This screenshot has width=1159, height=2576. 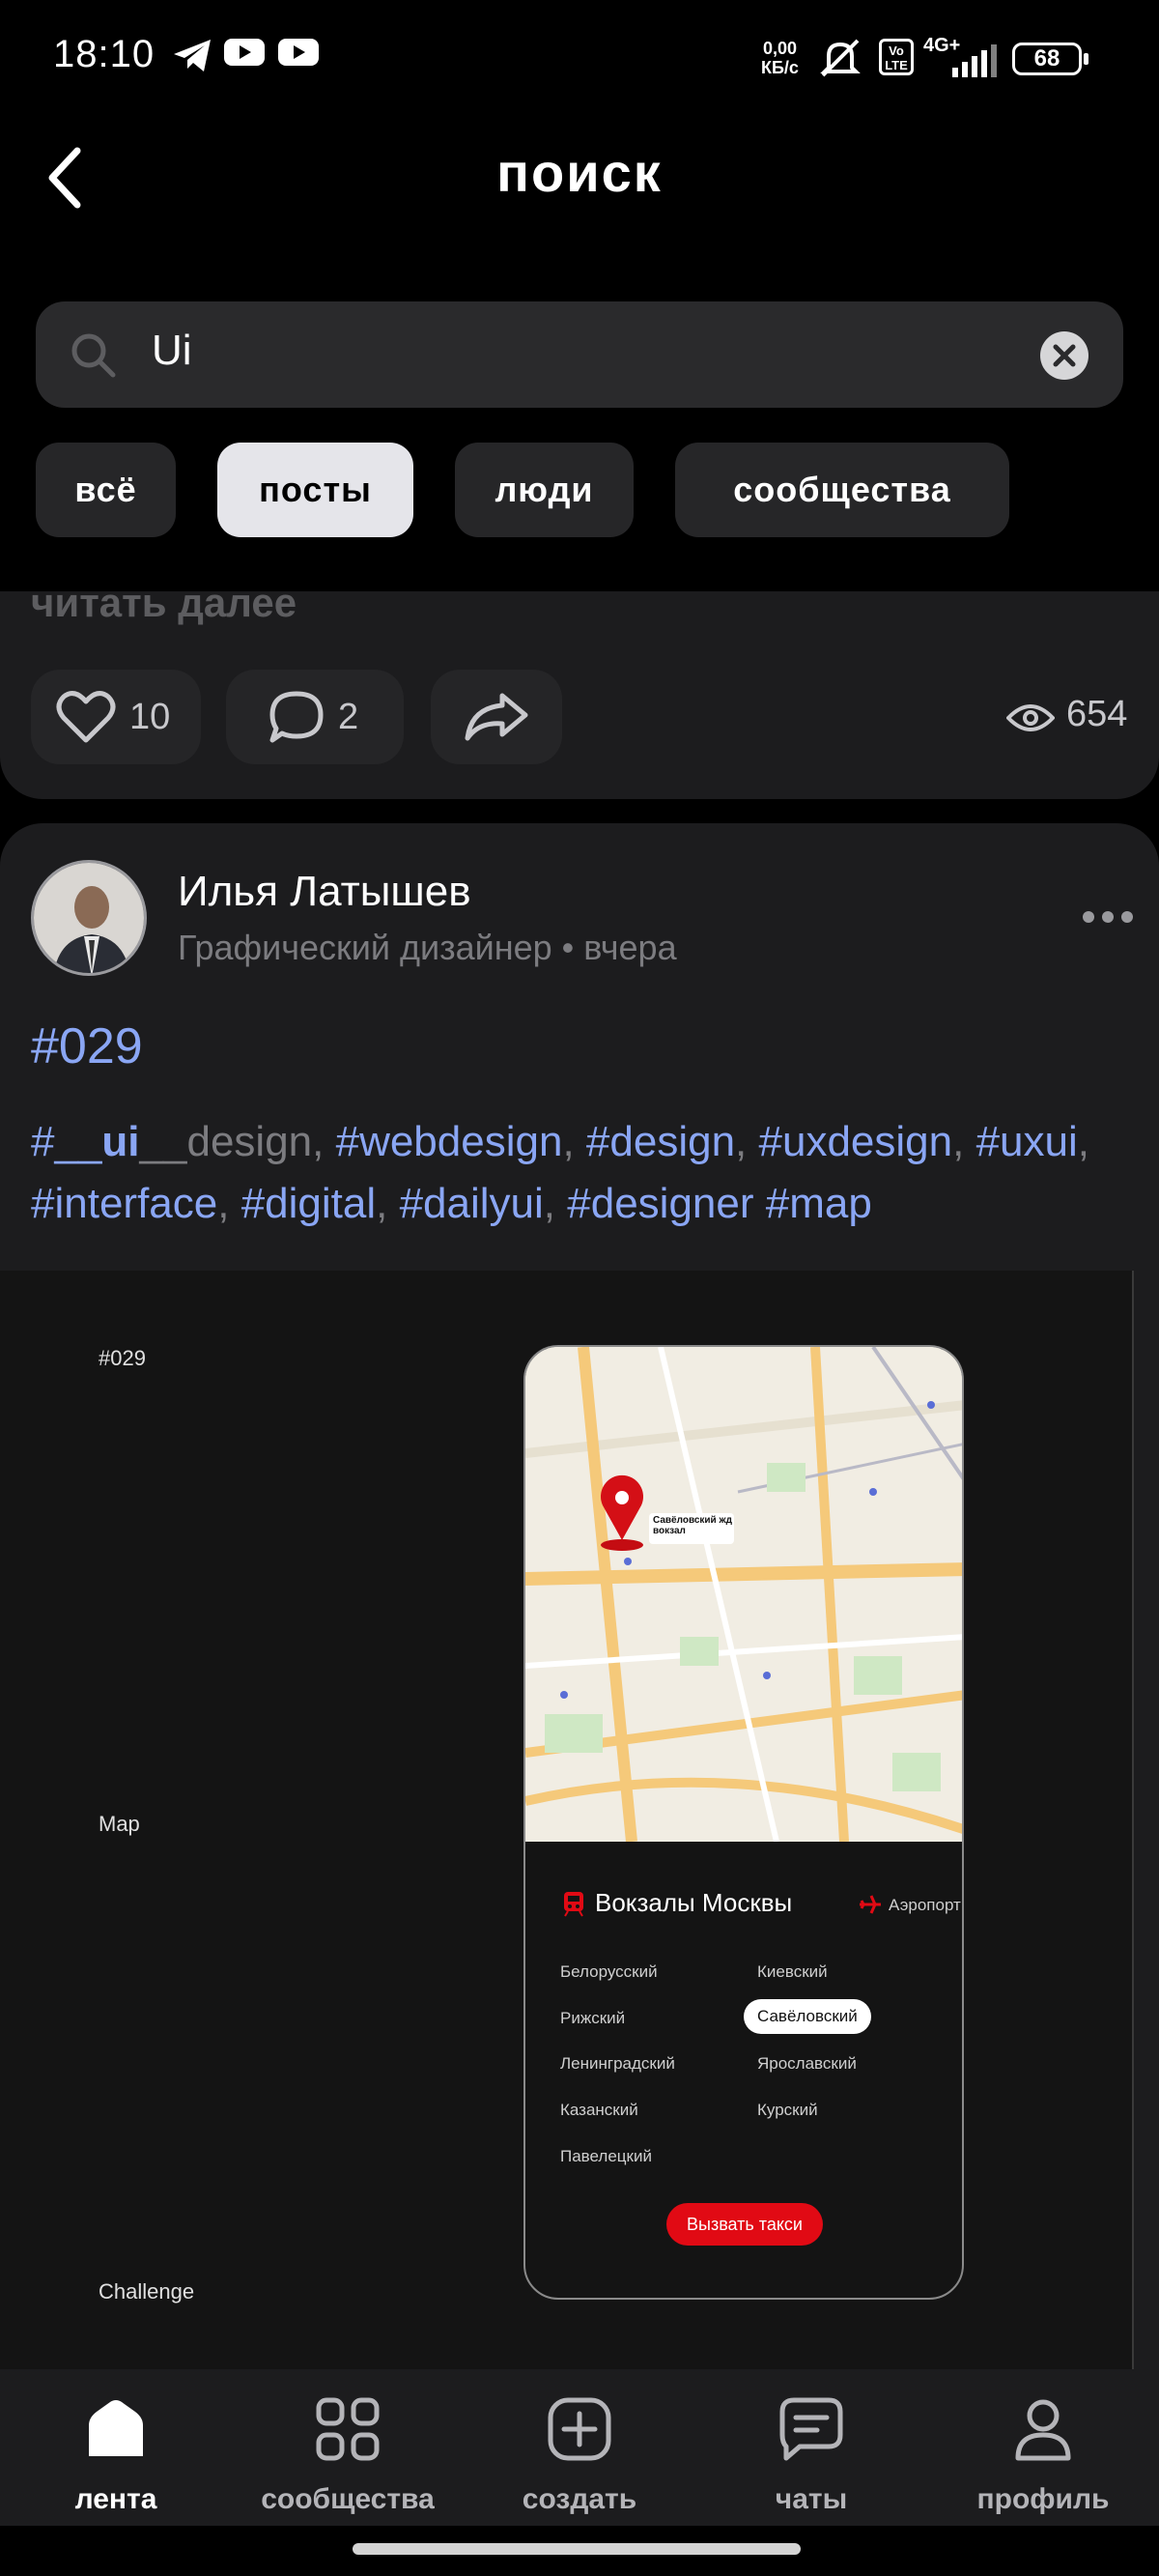 I want to click on image-label-mid: Map, so click(x=119, y=1824).